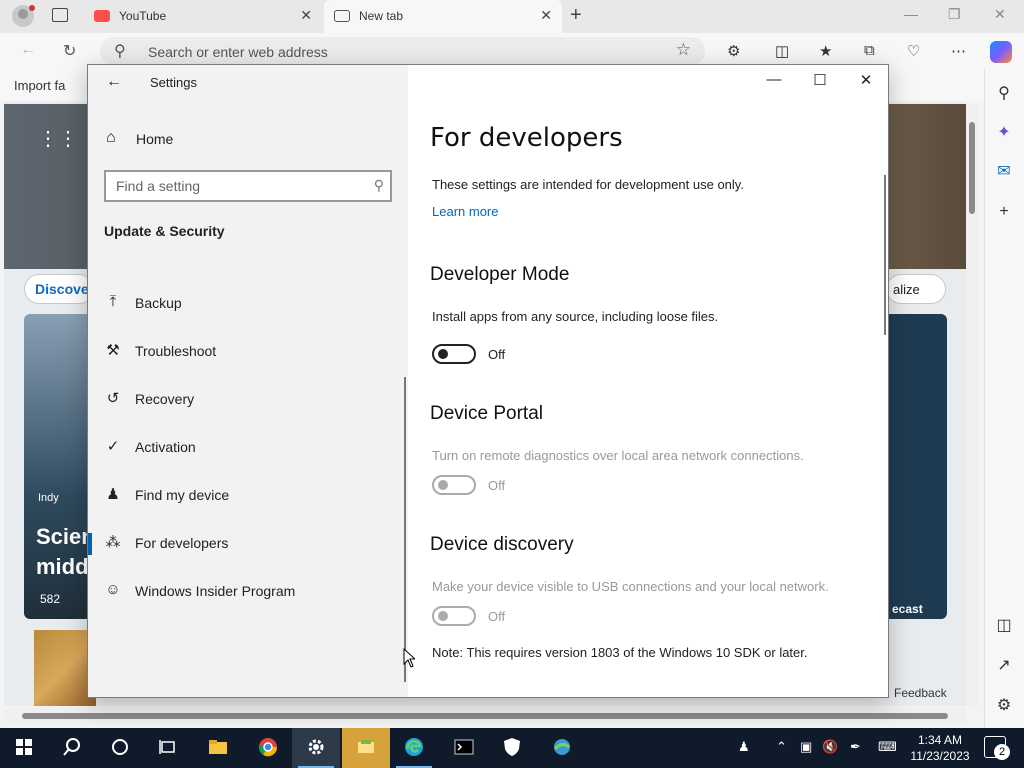 Image resolution: width=1024 pixels, height=768 pixels. What do you see at coordinates (911, 14) in the screenshot?
I see `browser-minimize-icon: —` at bounding box center [911, 14].